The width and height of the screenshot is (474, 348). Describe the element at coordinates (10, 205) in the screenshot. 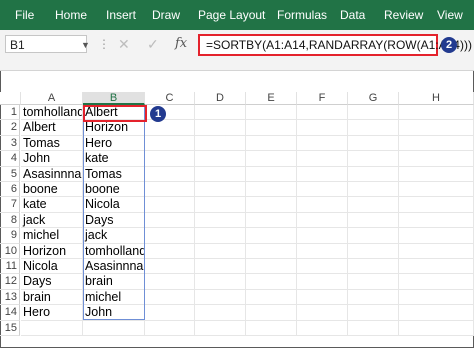

I see `row-header-7: 7` at that location.